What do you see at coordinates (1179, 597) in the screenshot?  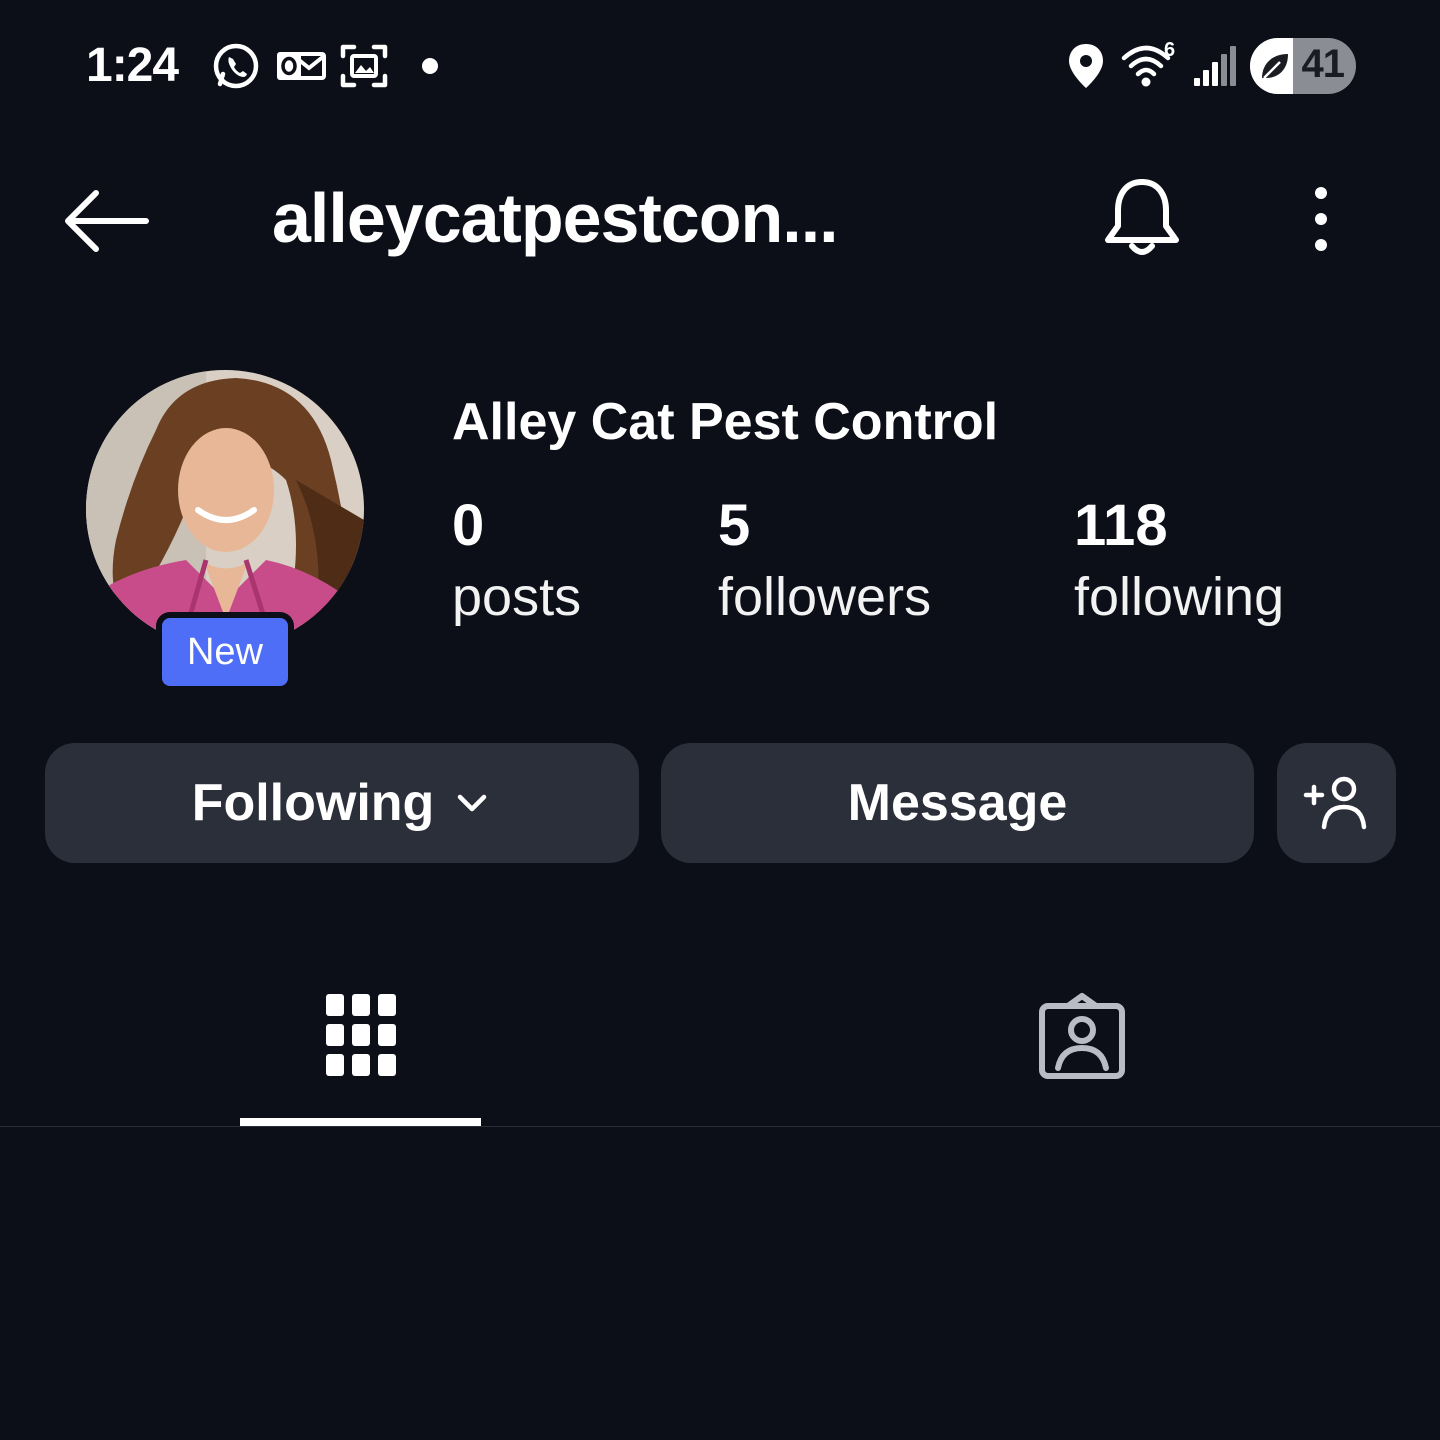 I see `following-label: following` at bounding box center [1179, 597].